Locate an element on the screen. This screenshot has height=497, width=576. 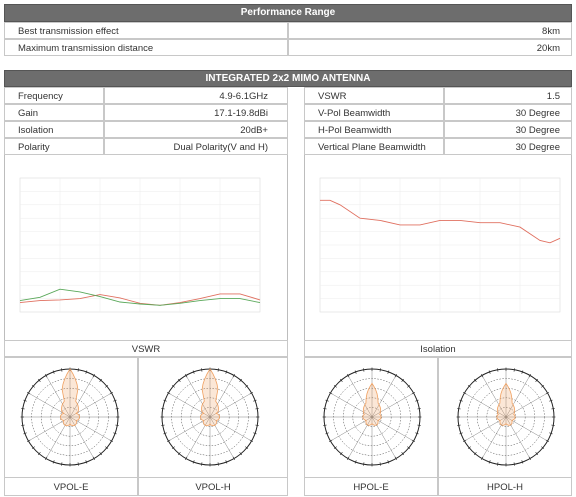
polar-vpol-e is located at coordinates (70, 417).